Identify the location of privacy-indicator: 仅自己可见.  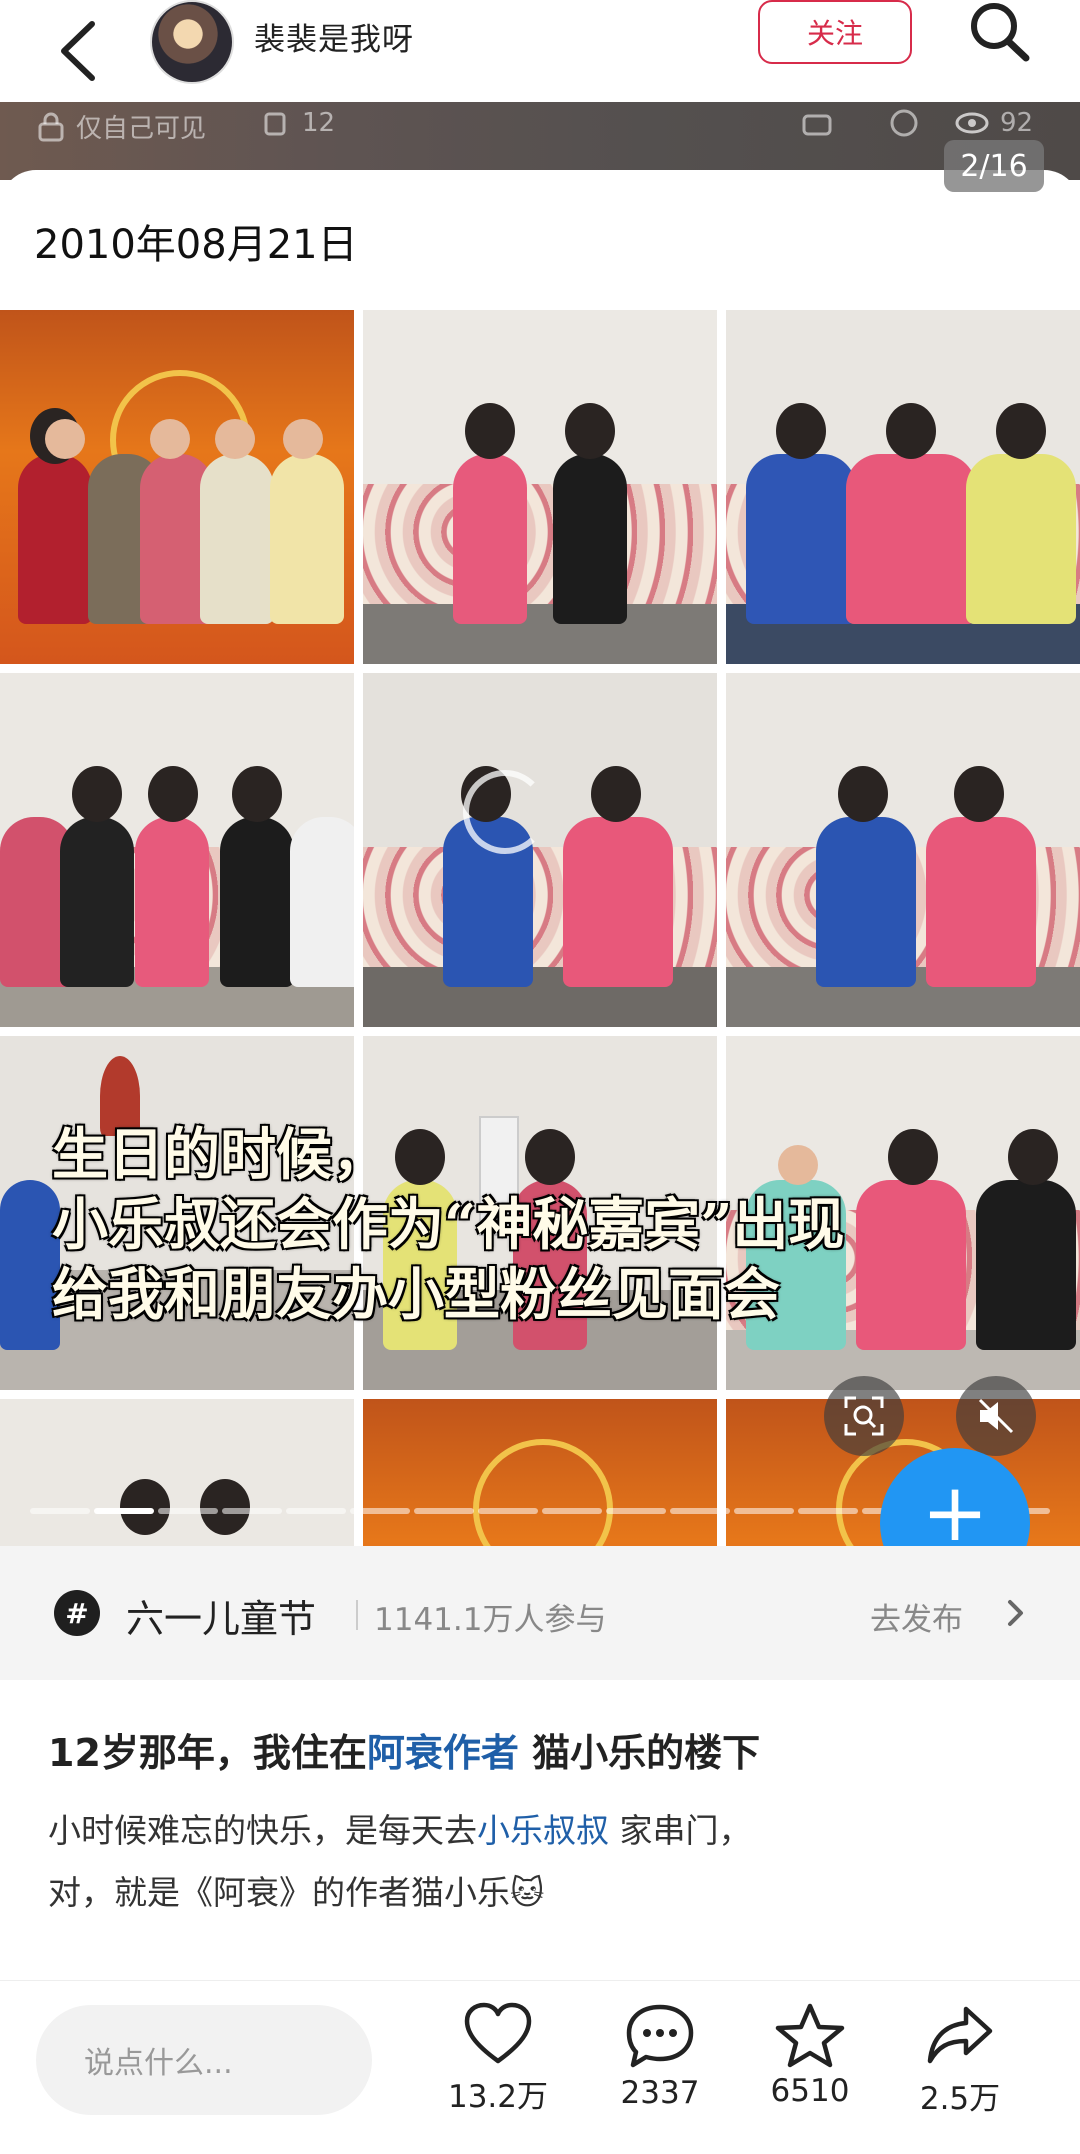
(121, 126).